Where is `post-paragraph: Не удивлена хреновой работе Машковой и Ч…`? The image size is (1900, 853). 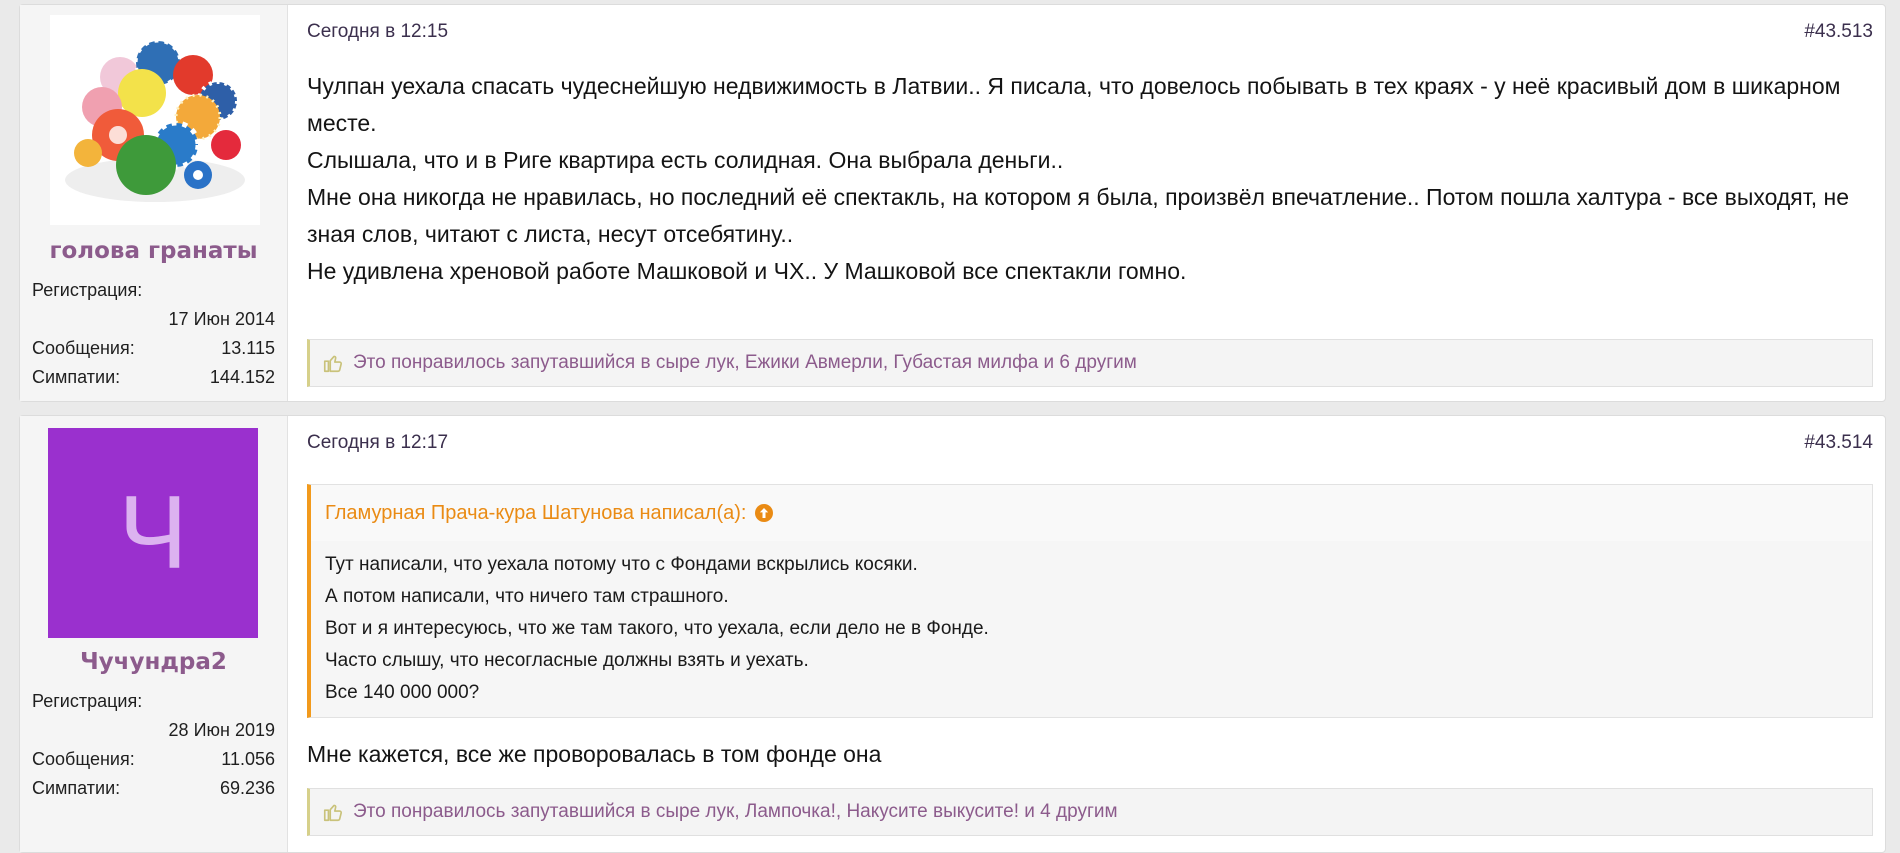
post-paragraph: Не удивлена хреновой работе Машковой и Ч… is located at coordinates (747, 271).